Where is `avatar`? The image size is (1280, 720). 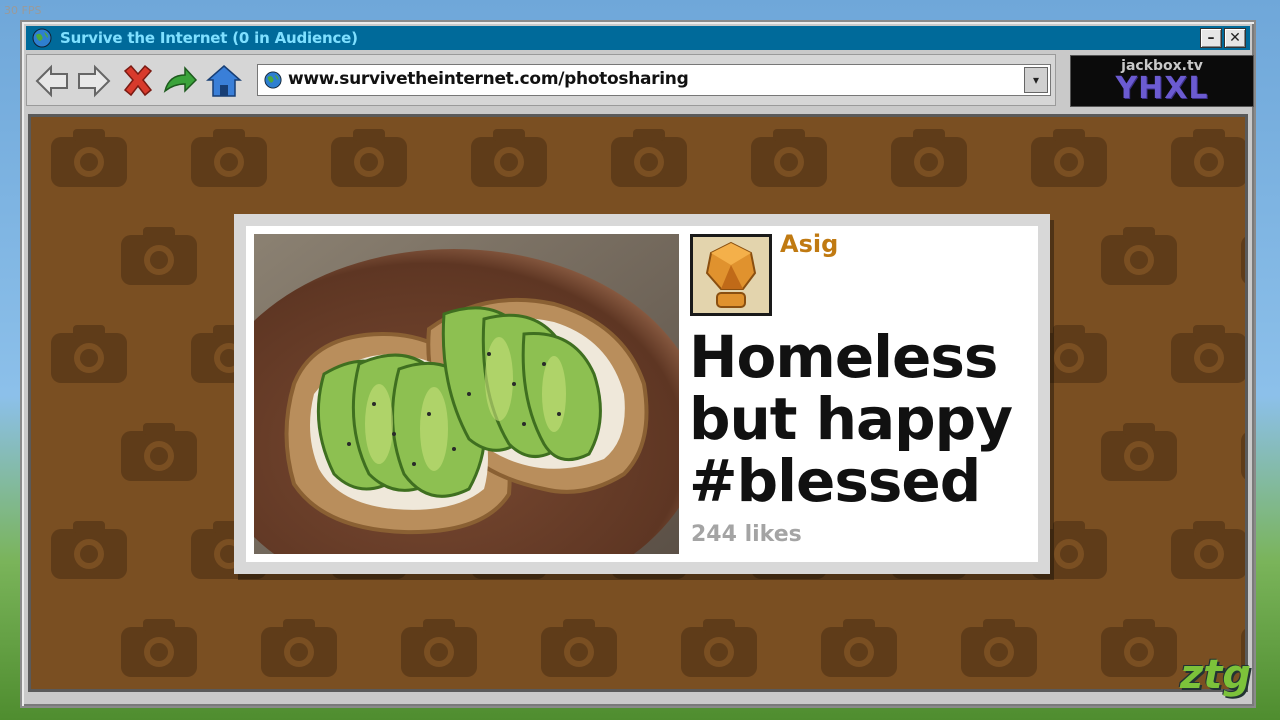 avatar is located at coordinates (731, 275).